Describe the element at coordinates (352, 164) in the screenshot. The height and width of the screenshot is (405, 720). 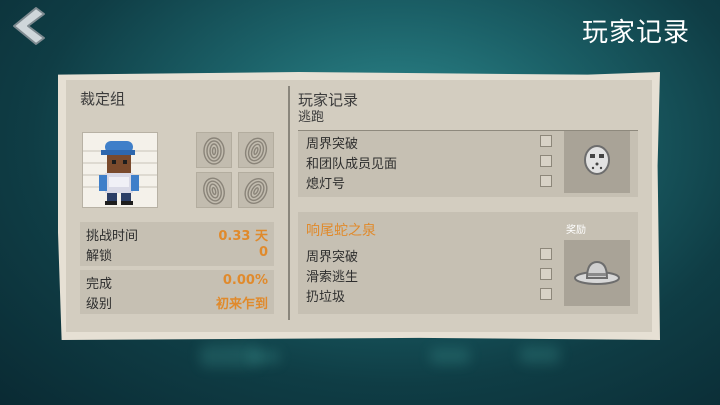
I see `objective-label: 和团队成员见面` at that location.